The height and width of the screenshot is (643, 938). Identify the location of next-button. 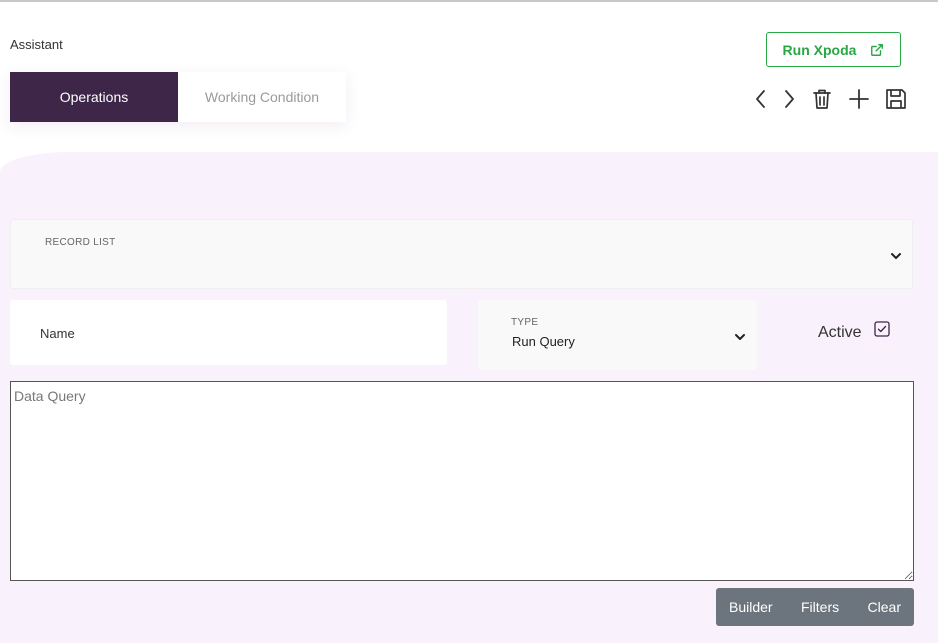
(789, 99).